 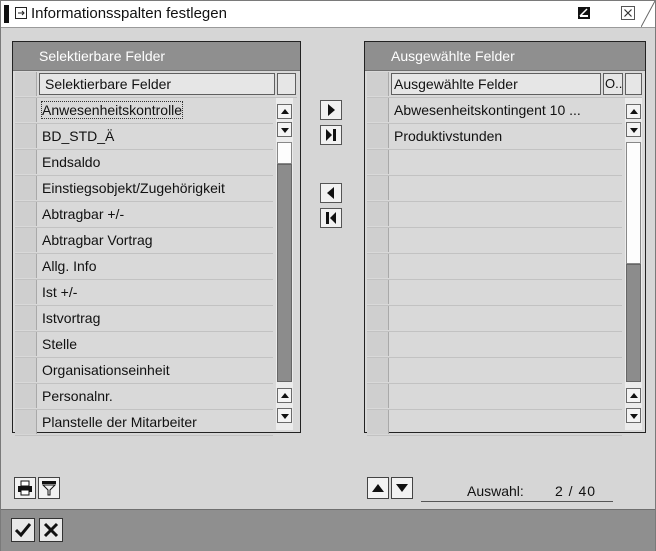 What do you see at coordinates (119, 422) in the screenshot?
I see `item-label: Planstelle der Mitarbeiter` at bounding box center [119, 422].